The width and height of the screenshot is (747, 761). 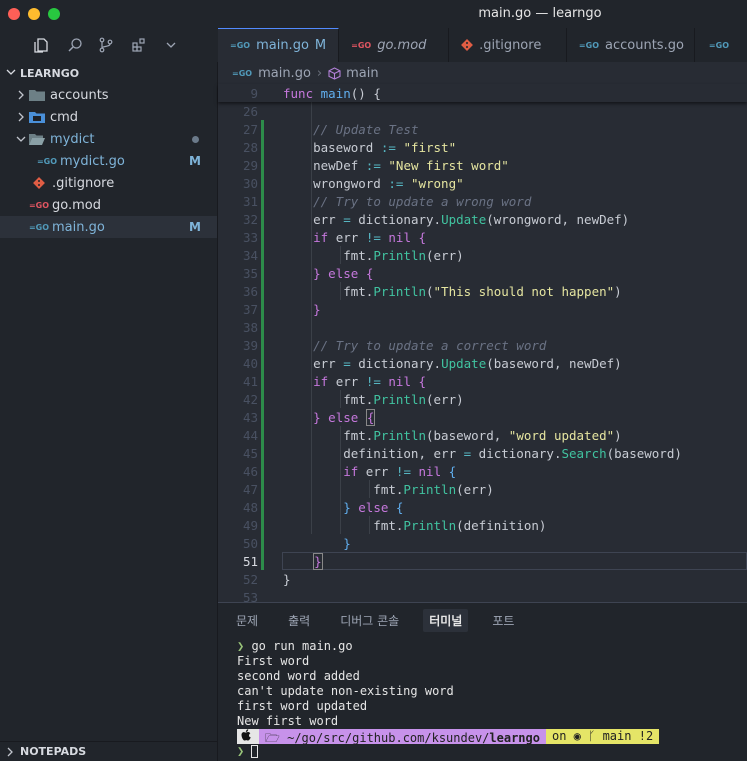 What do you see at coordinates (108, 73) in the screenshot?
I see `explorer-root: LEARNGO` at bounding box center [108, 73].